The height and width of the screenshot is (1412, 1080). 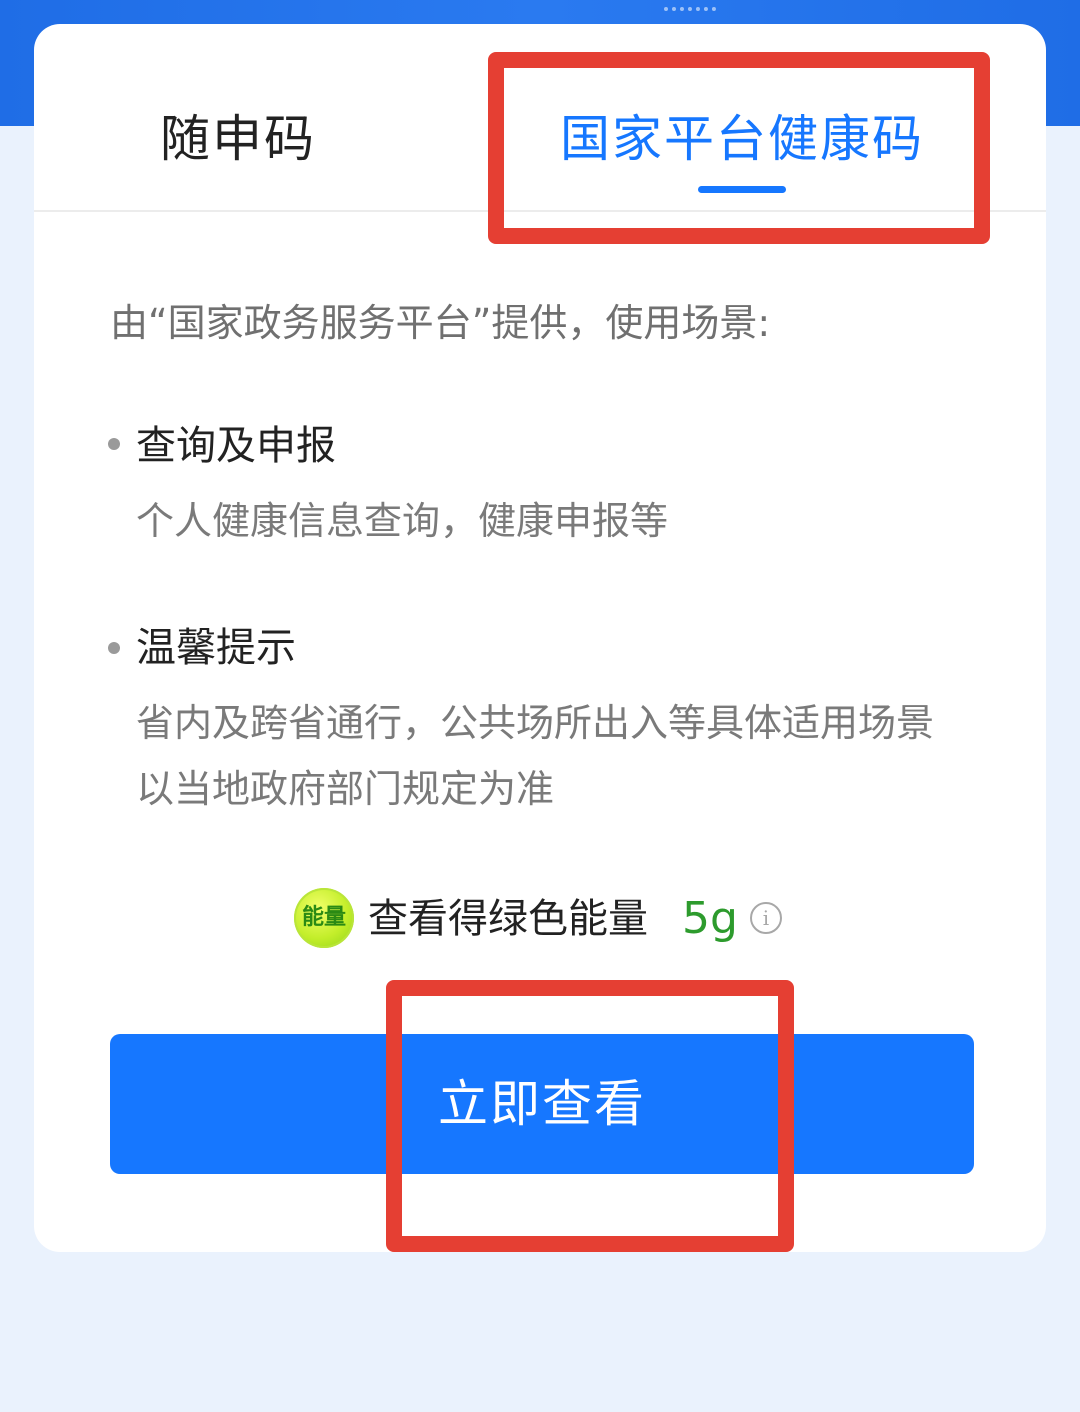 What do you see at coordinates (540, 118) in the screenshot?
I see `tab-bar: 随申码 国家平台健康码` at bounding box center [540, 118].